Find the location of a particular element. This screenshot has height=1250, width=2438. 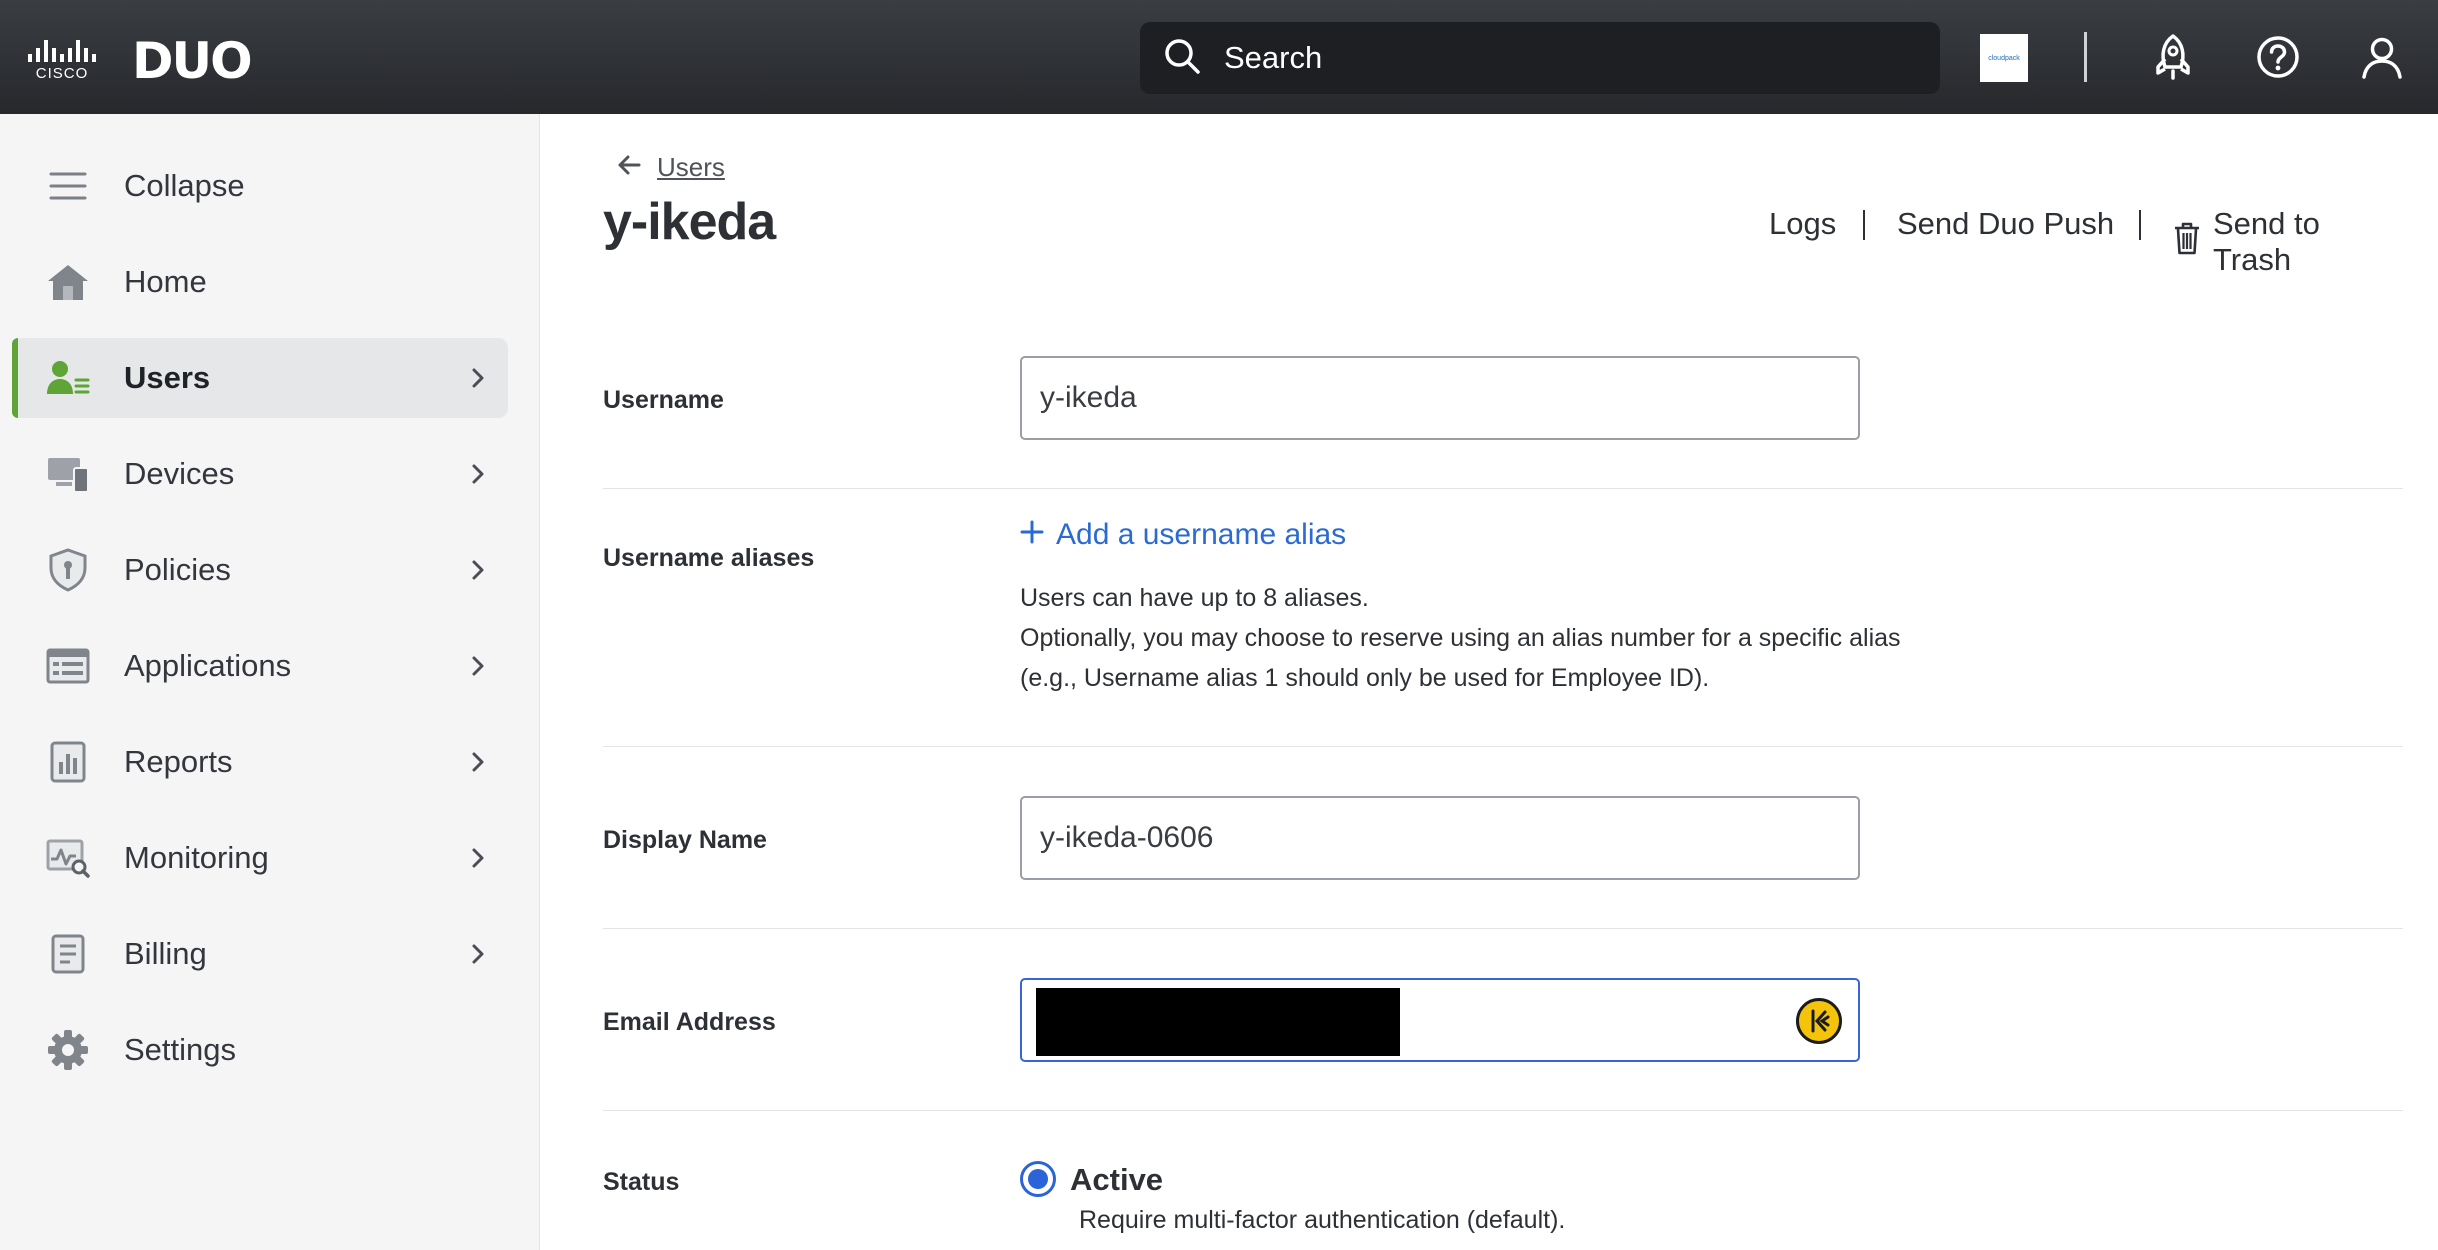

sidebar-item-label: Billing is located at coordinates (165, 953).